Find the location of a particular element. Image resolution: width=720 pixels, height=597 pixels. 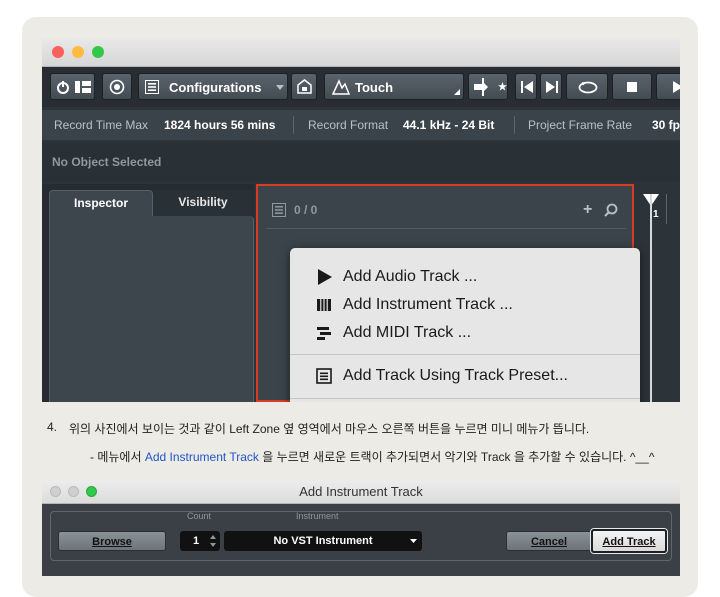

stepper-arrows-icon is located at coordinates (213, 541).